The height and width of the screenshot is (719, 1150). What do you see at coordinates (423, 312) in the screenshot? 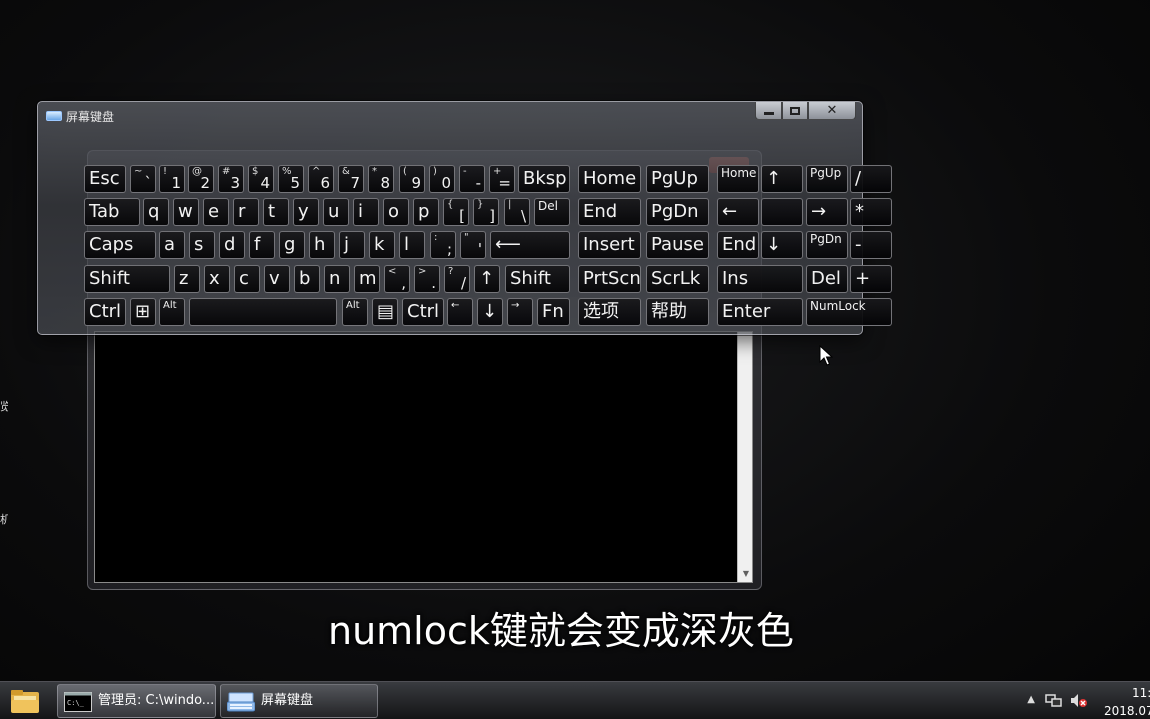
I see `key-rctrl: Ctrl` at bounding box center [423, 312].